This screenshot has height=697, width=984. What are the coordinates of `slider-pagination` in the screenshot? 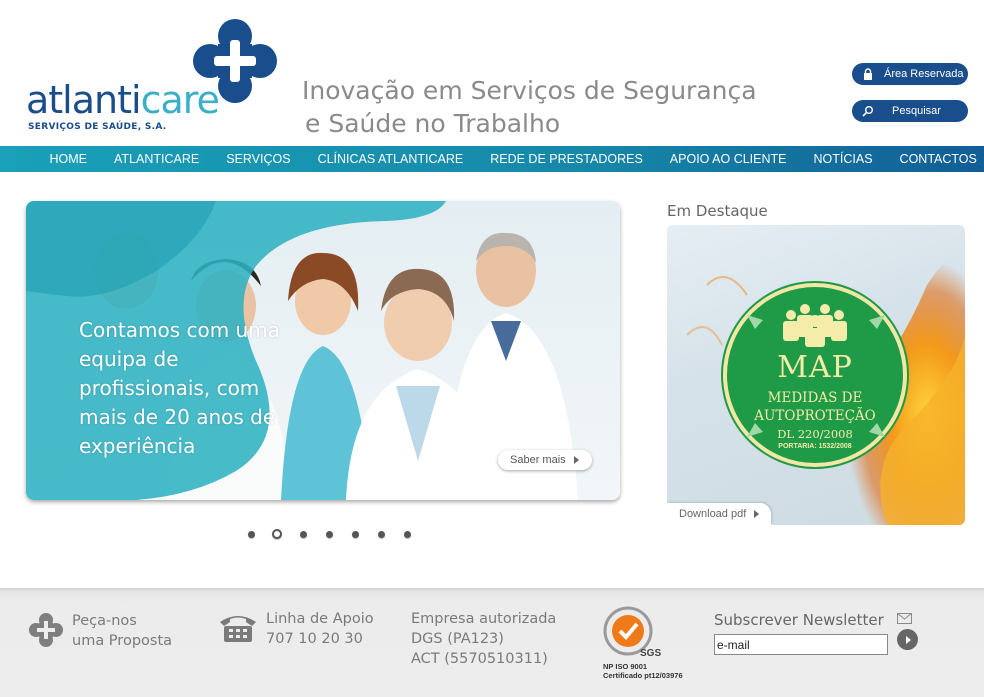 It's located at (329, 534).